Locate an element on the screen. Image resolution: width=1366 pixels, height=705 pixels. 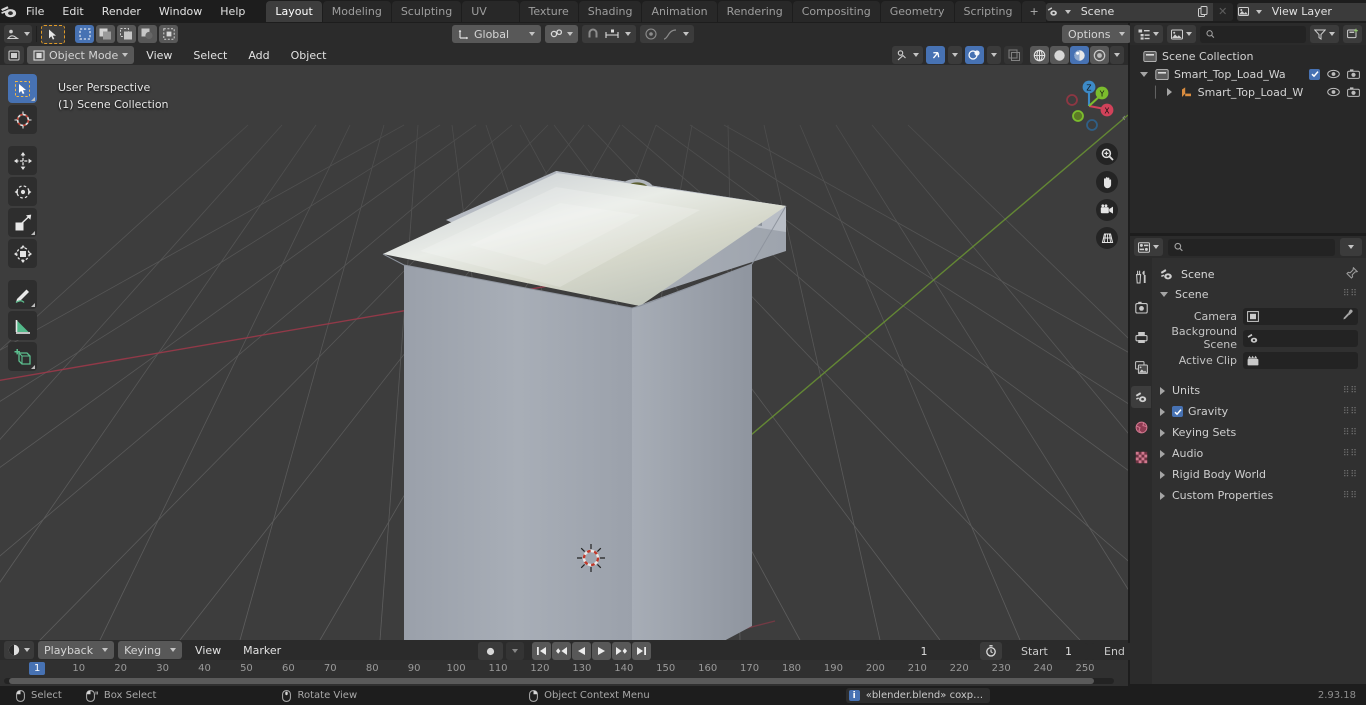
new-collection-icon is located at coordinates (1352, 34).